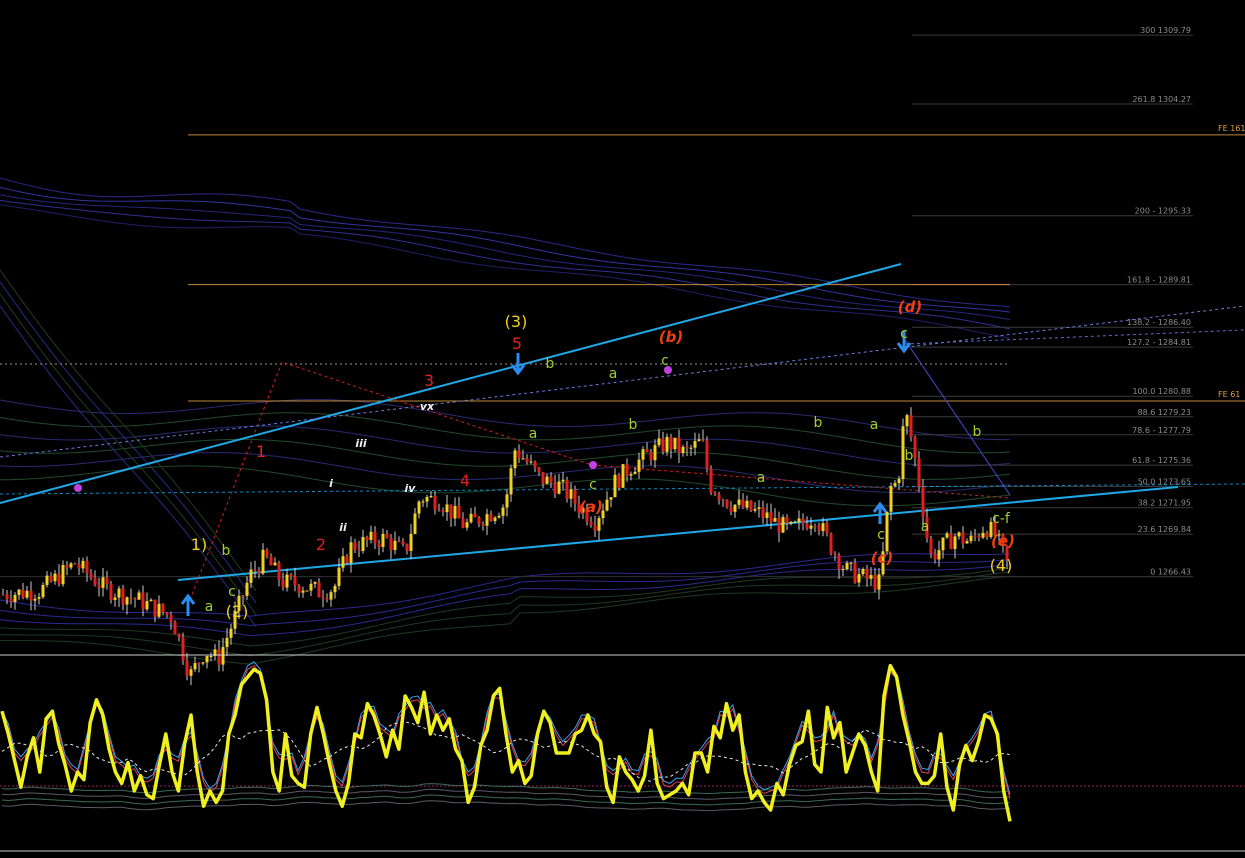 The width and height of the screenshot is (1245, 858). What do you see at coordinates (361, 443) in the screenshot?
I see `wave-label: iii` at bounding box center [361, 443].